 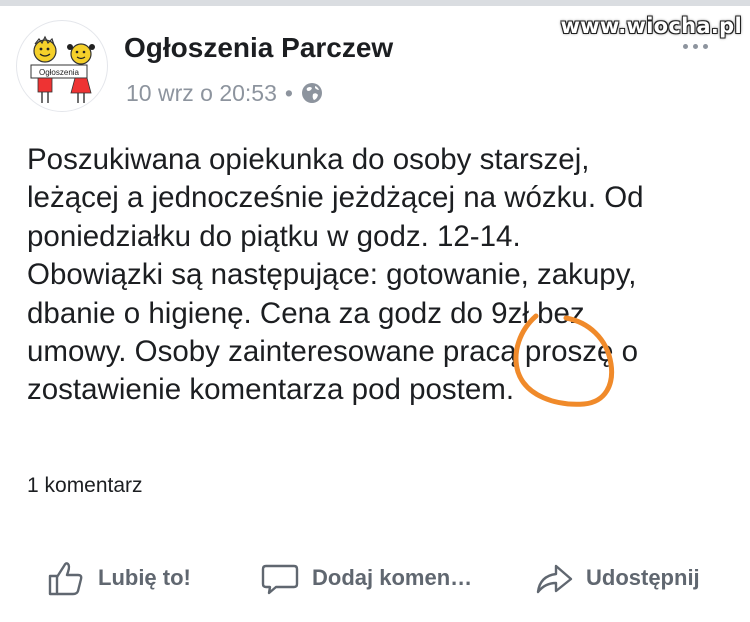 What do you see at coordinates (554, 579) in the screenshot?
I see `share-arrow-icon` at bounding box center [554, 579].